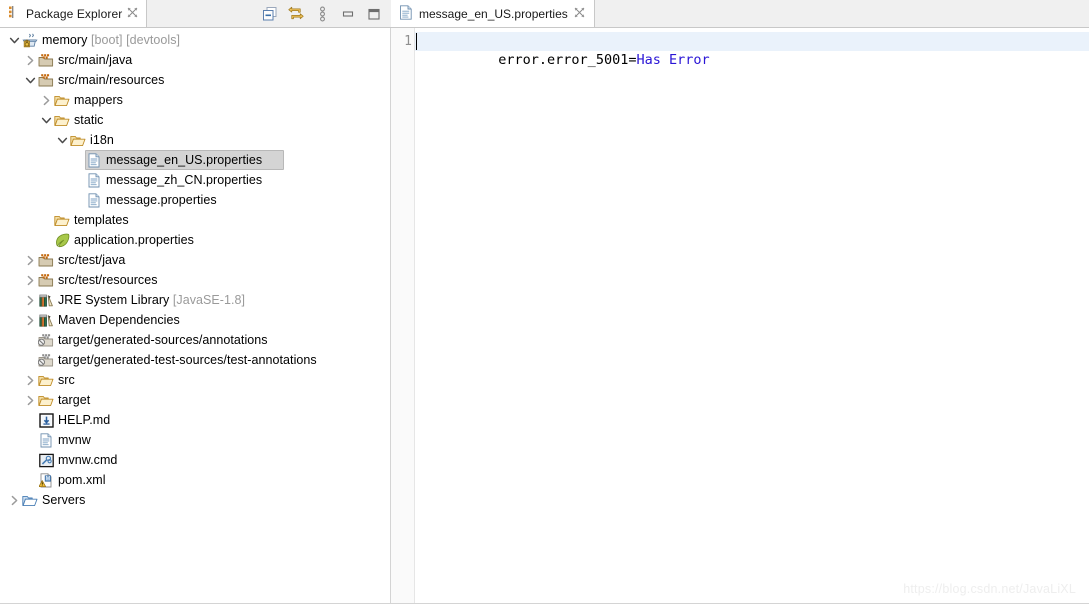 The height and width of the screenshot is (604, 1089). I want to click on package-explorer-icon, so click(14, 13).